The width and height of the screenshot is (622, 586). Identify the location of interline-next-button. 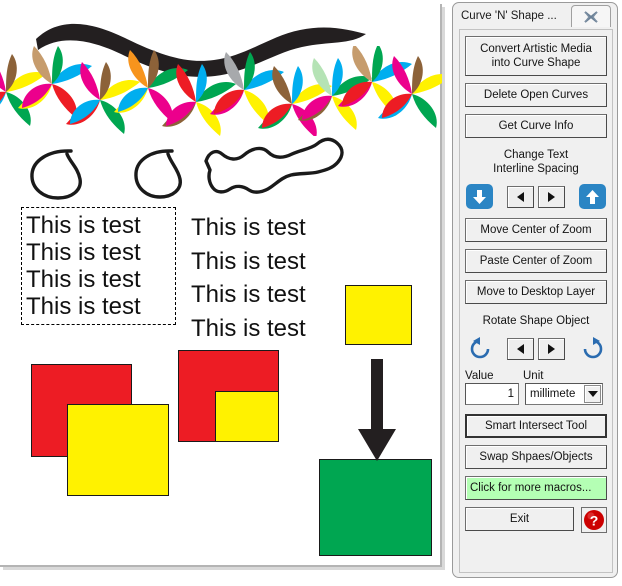
(551, 196).